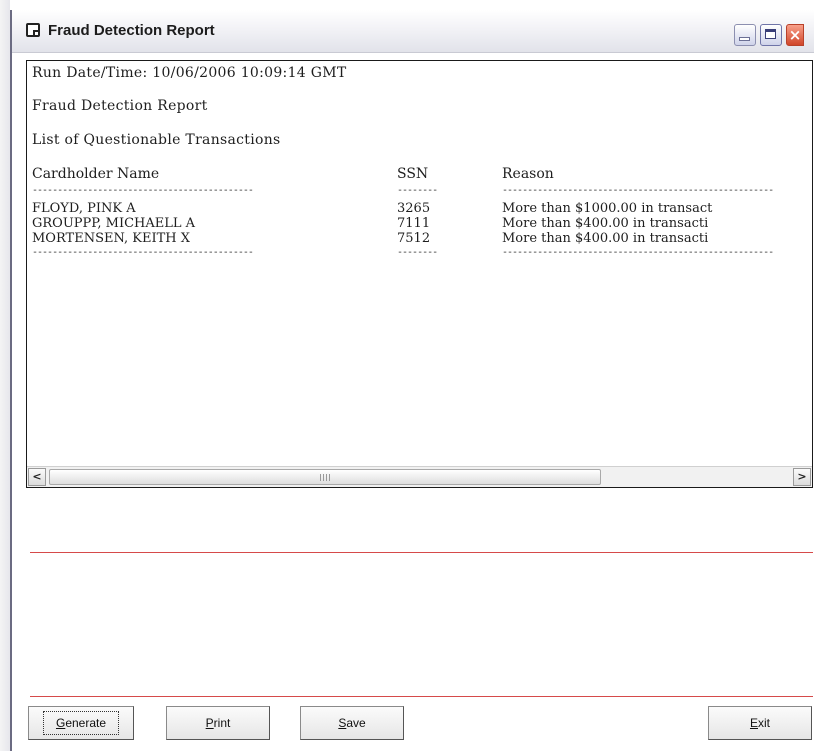 This screenshot has width=814, height=751. What do you see at coordinates (414, 223) in the screenshot?
I see `row-ssn: 7111` at bounding box center [414, 223].